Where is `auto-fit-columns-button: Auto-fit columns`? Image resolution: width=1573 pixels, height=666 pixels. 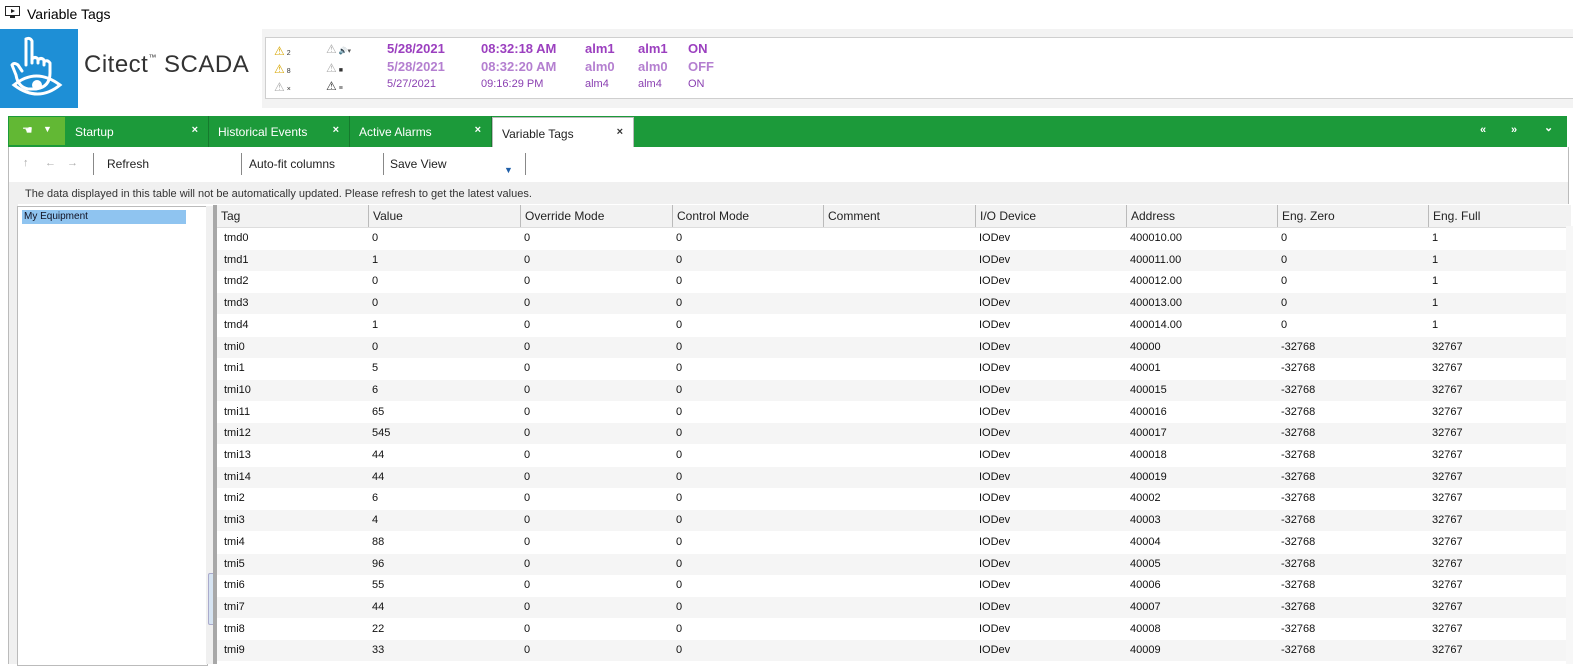 auto-fit-columns-button: Auto-fit columns is located at coordinates (292, 164).